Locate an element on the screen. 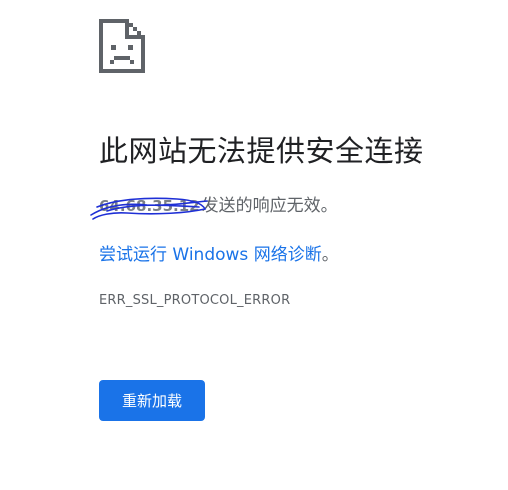 The width and height of the screenshot is (508, 490). host-text: 64.68.35.12 is located at coordinates (149, 206).